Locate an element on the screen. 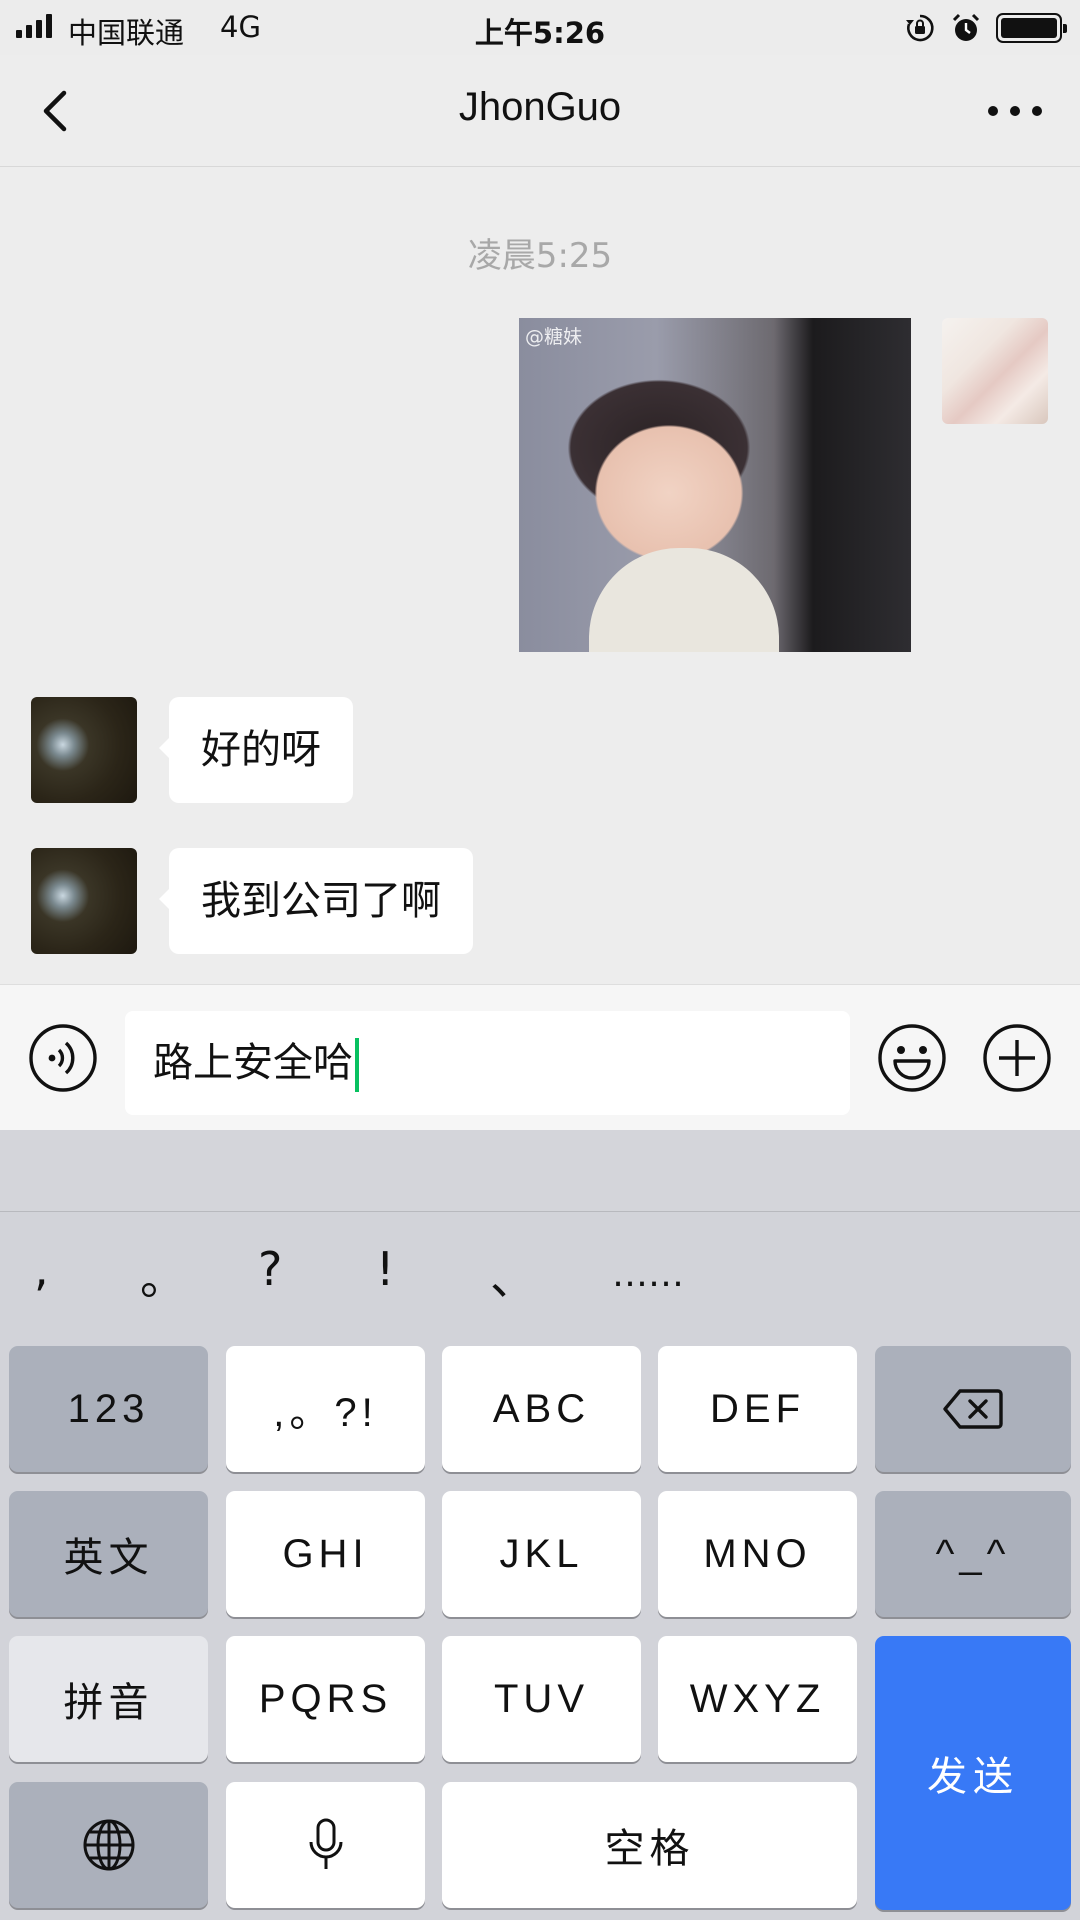 This screenshot has height=1920, width=1080. key-123: 123 is located at coordinates (108, 1409).